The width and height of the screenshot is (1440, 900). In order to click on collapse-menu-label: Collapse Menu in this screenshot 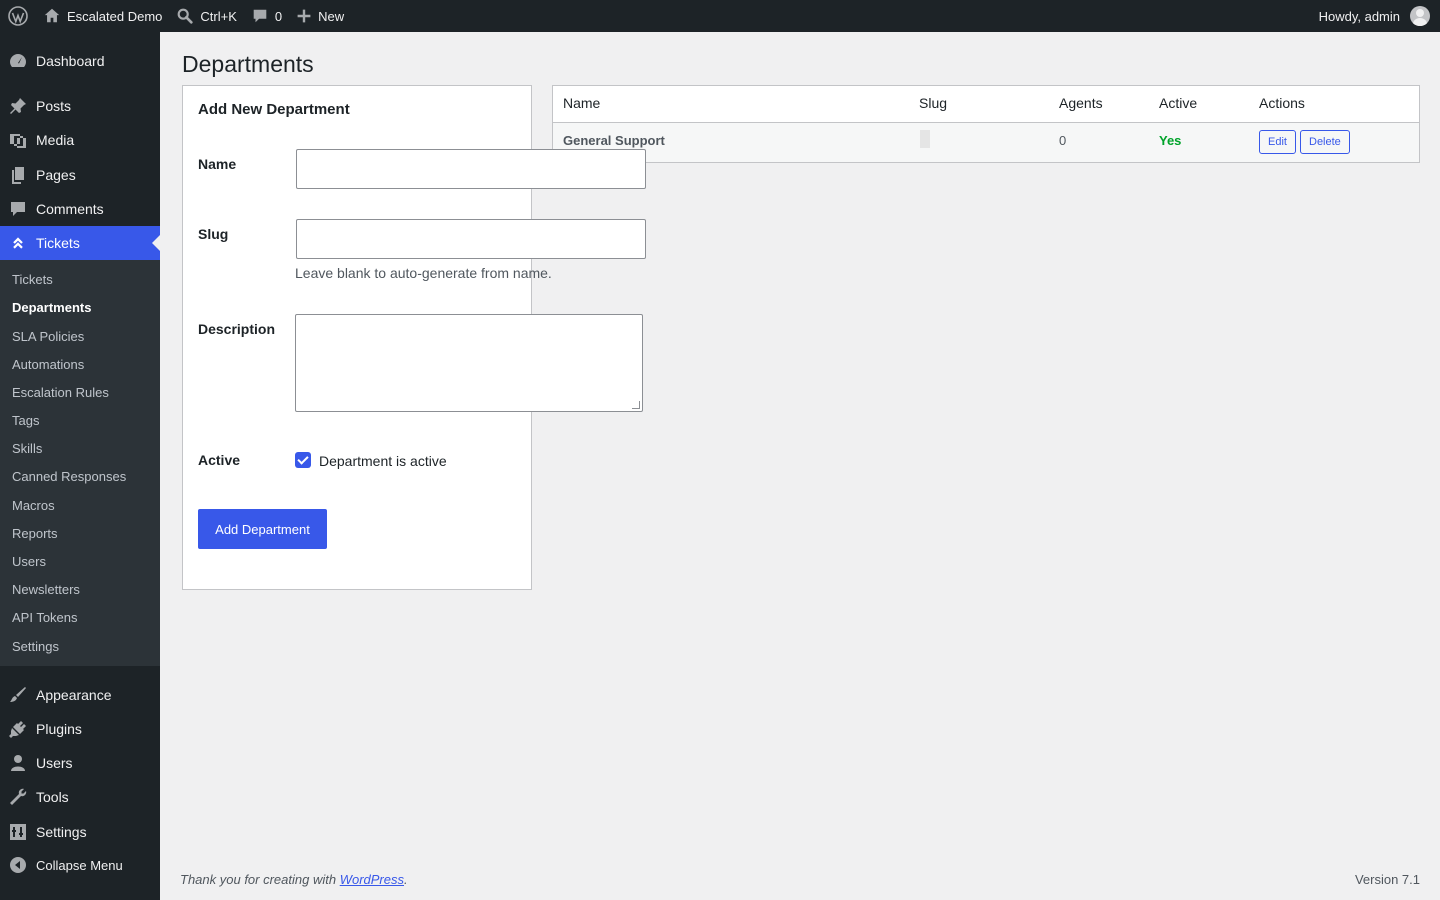, I will do `click(79, 865)`.